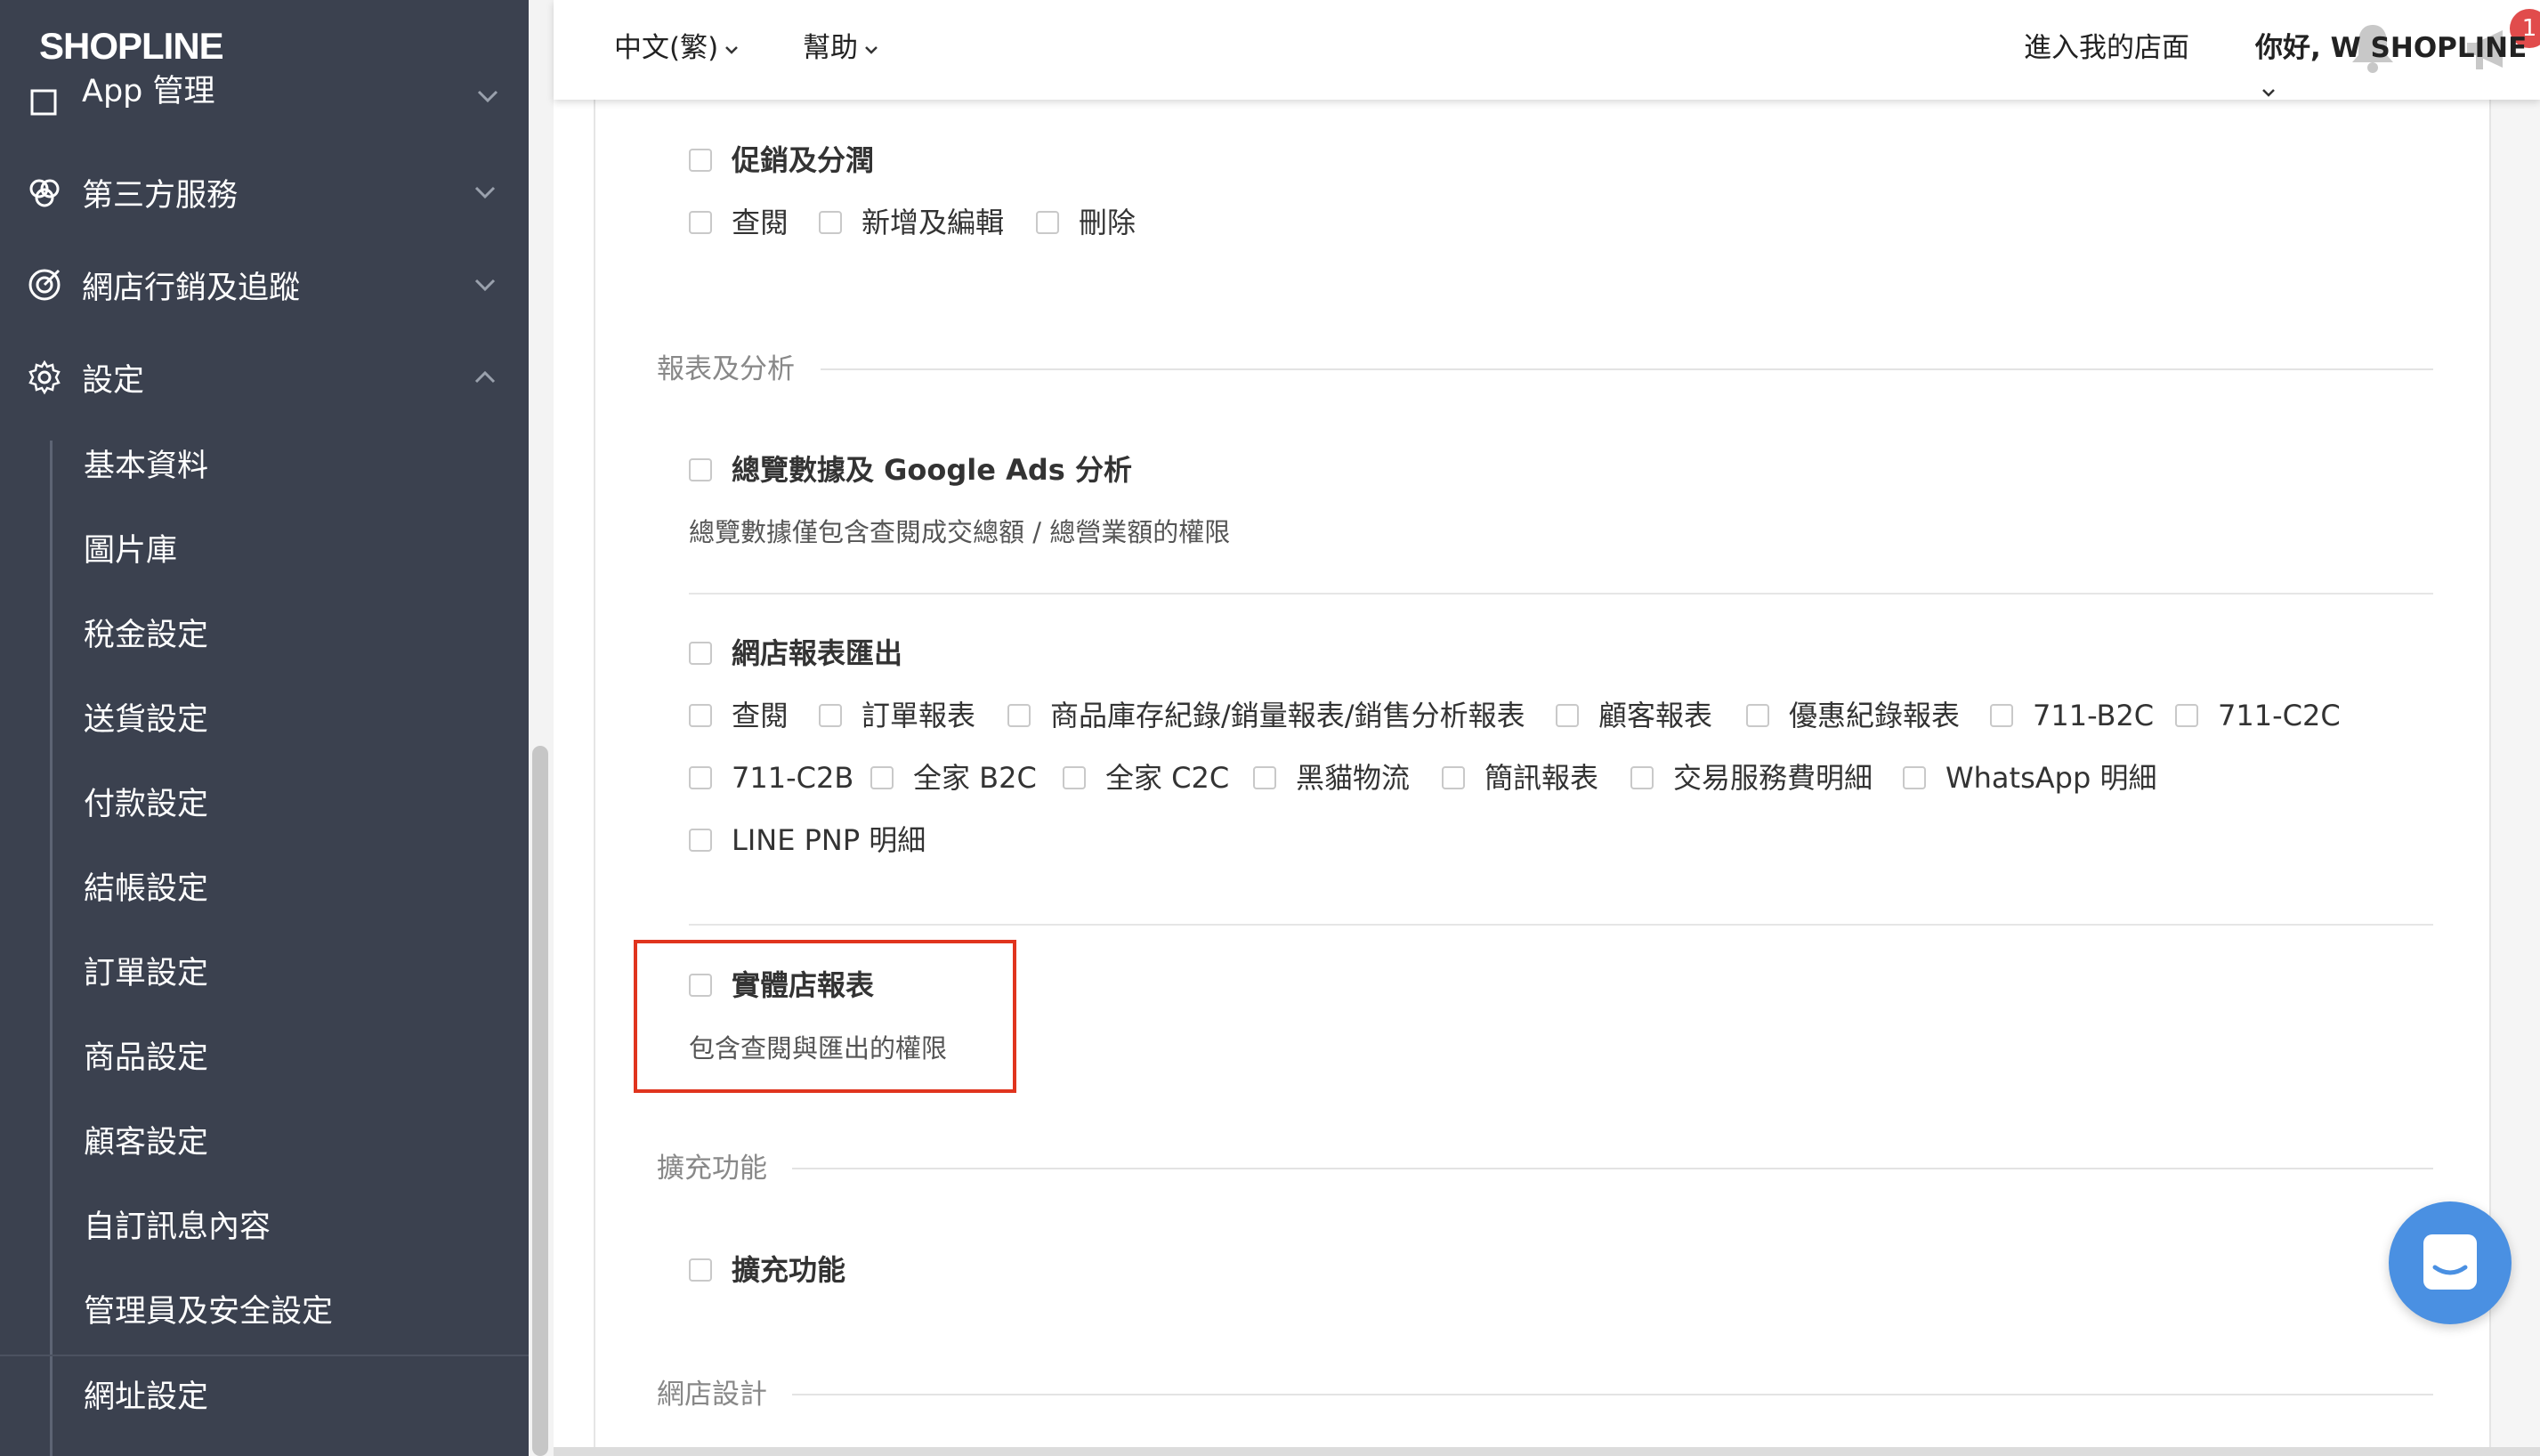 This screenshot has height=1456, width=2540. I want to click on puzzle-icon, so click(45, 193).